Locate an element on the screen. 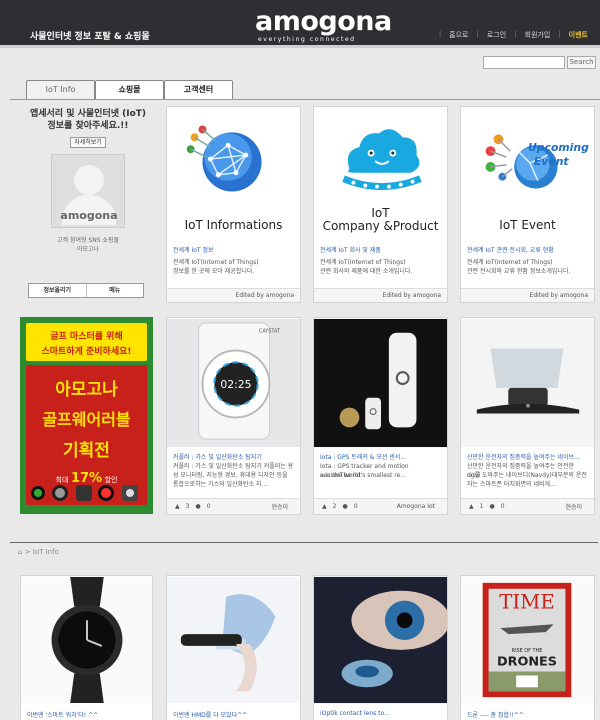 The image size is (600, 720). magazine-masthead: TIME is located at coordinates (526, 601).